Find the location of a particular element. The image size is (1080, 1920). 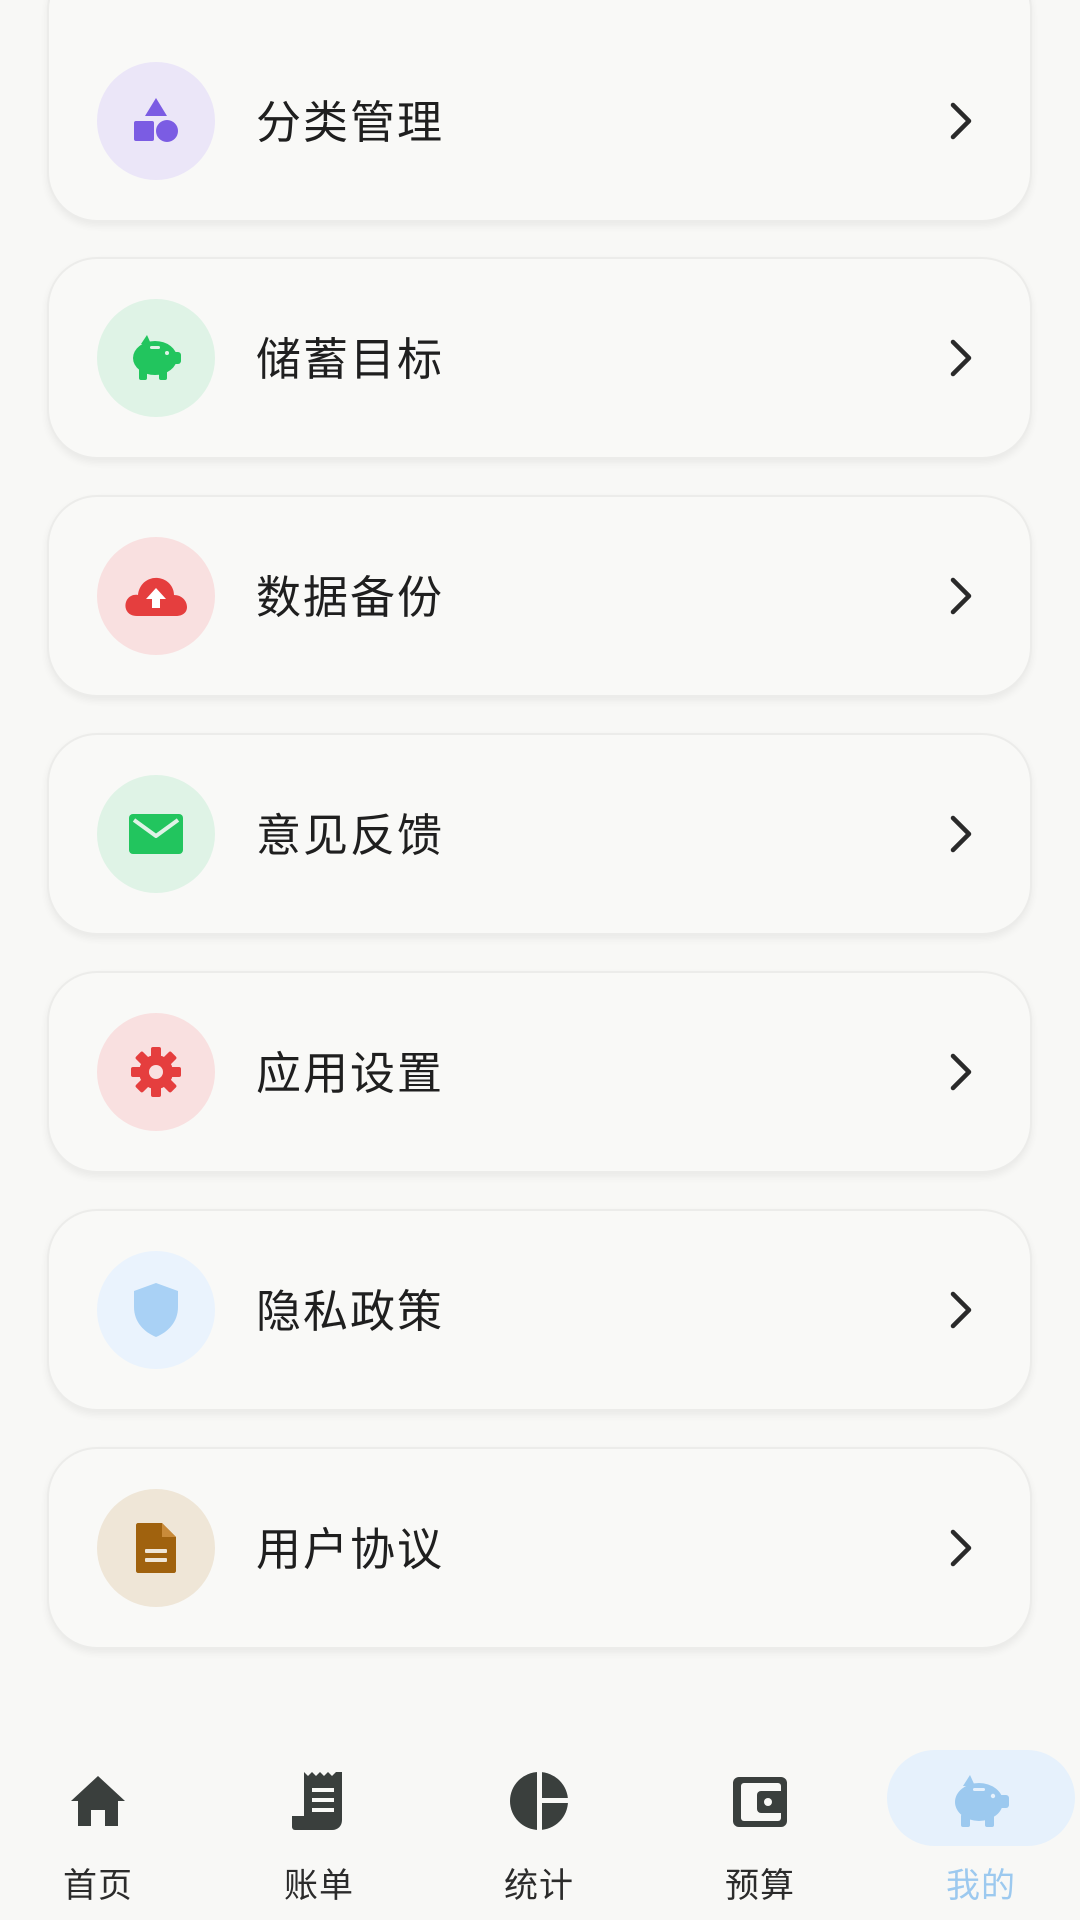

savings-icon-circle is located at coordinates (156, 358).